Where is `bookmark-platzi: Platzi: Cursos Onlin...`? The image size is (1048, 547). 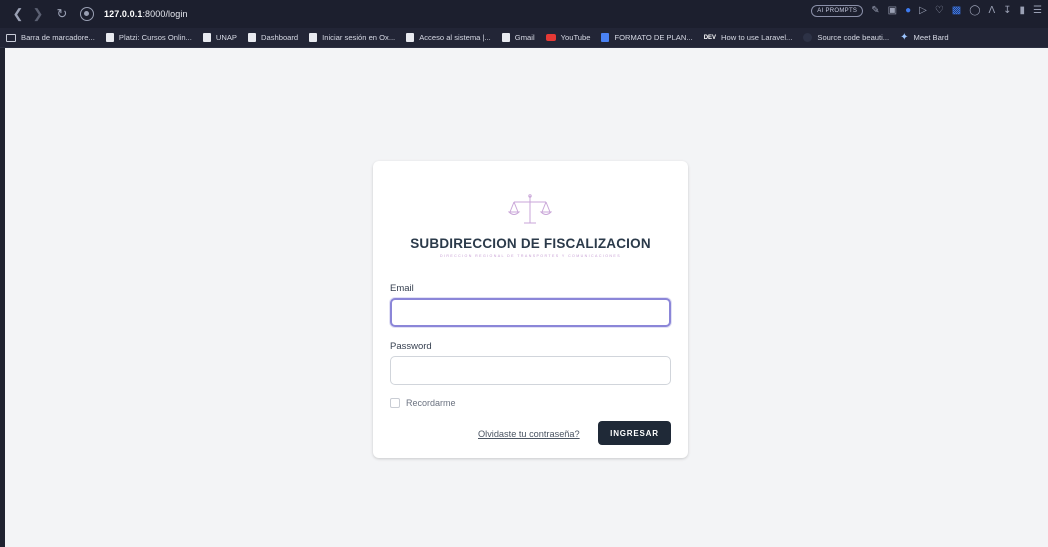
bookmark-platzi: Platzi: Cursos Onlin... is located at coordinates (148, 37).